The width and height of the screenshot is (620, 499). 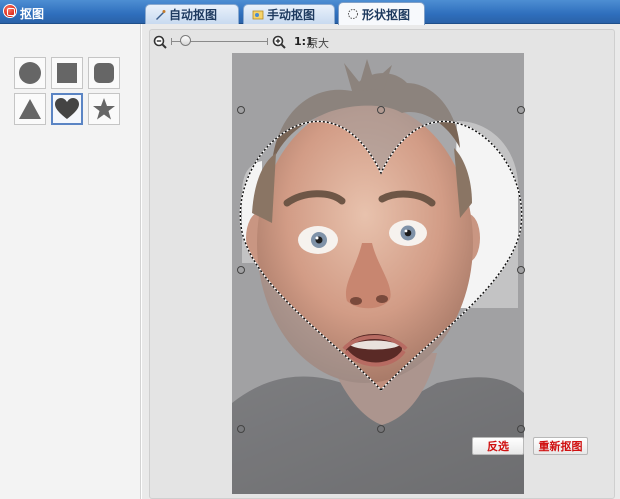 I want to click on rounded-square-icon, so click(x=104, y=73).